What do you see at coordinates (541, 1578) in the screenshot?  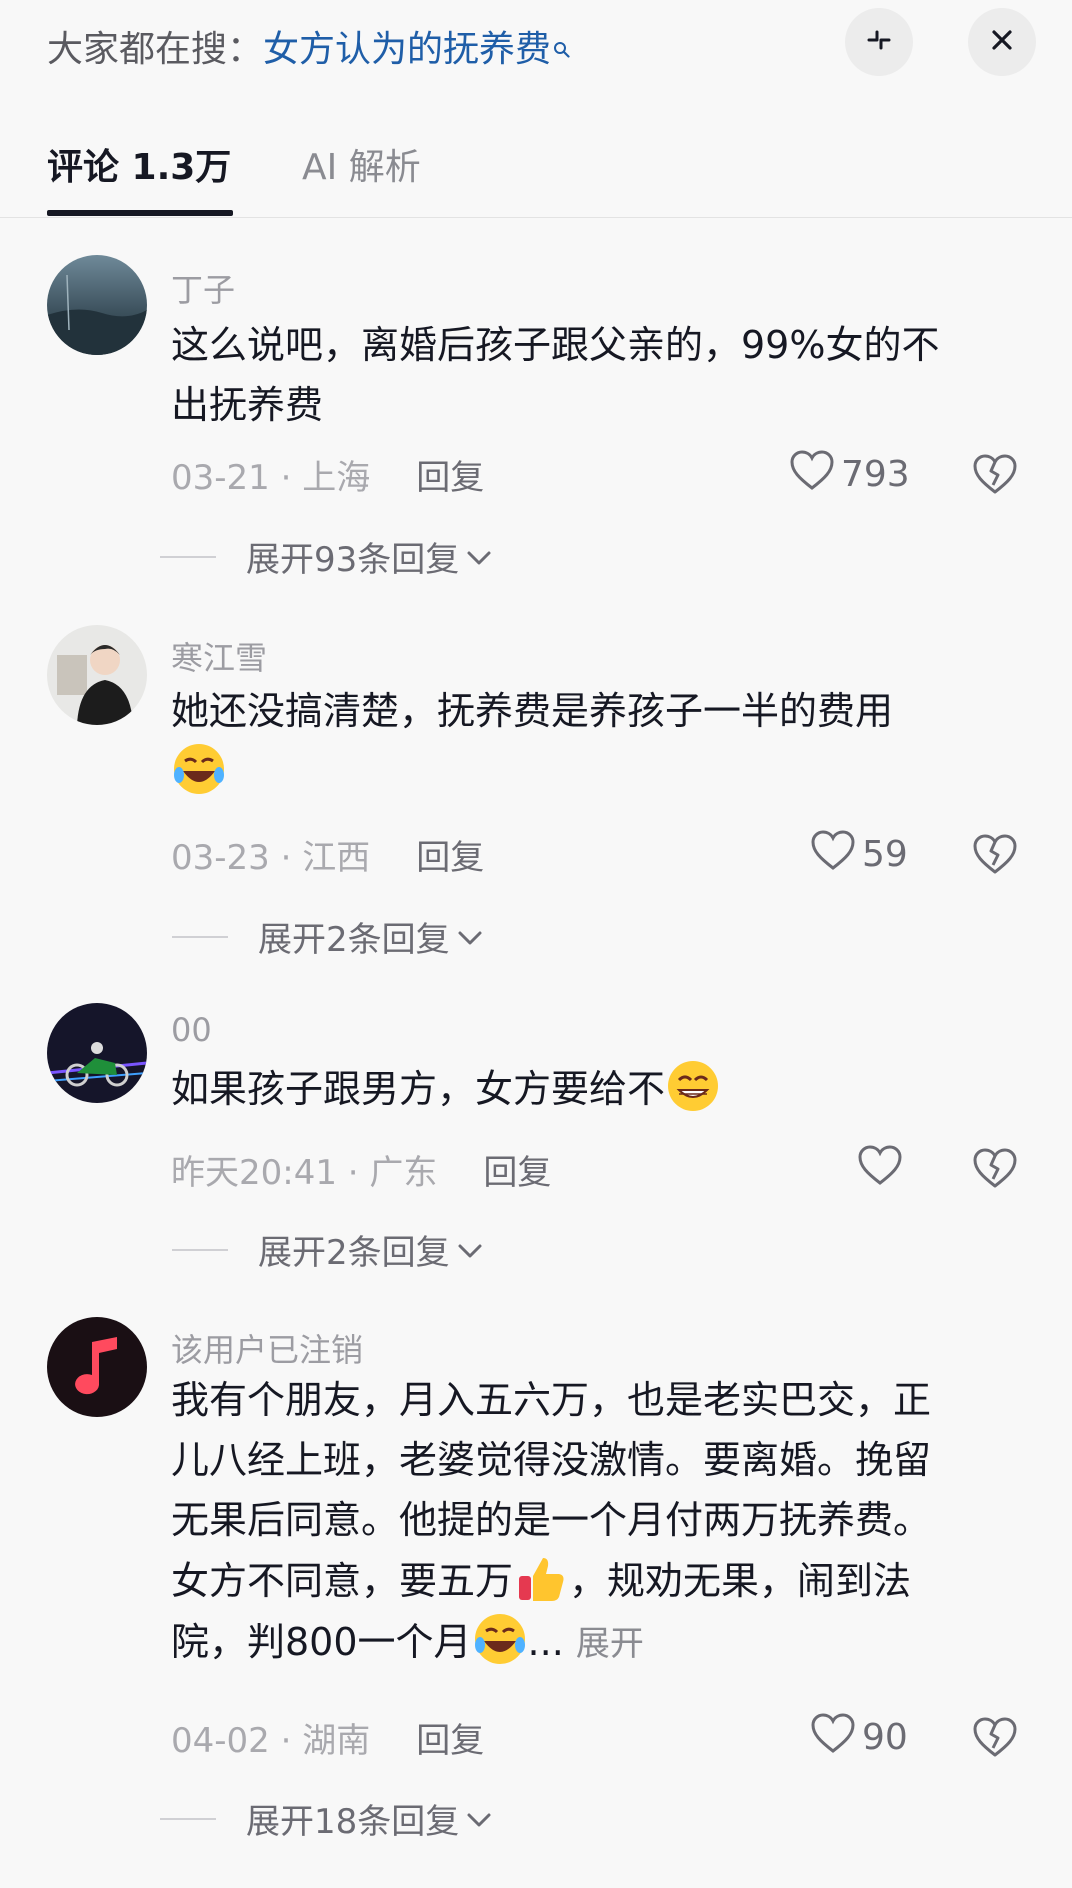 I see `thumbs-up-emoji-icon` at bounding box center [541, 1578].